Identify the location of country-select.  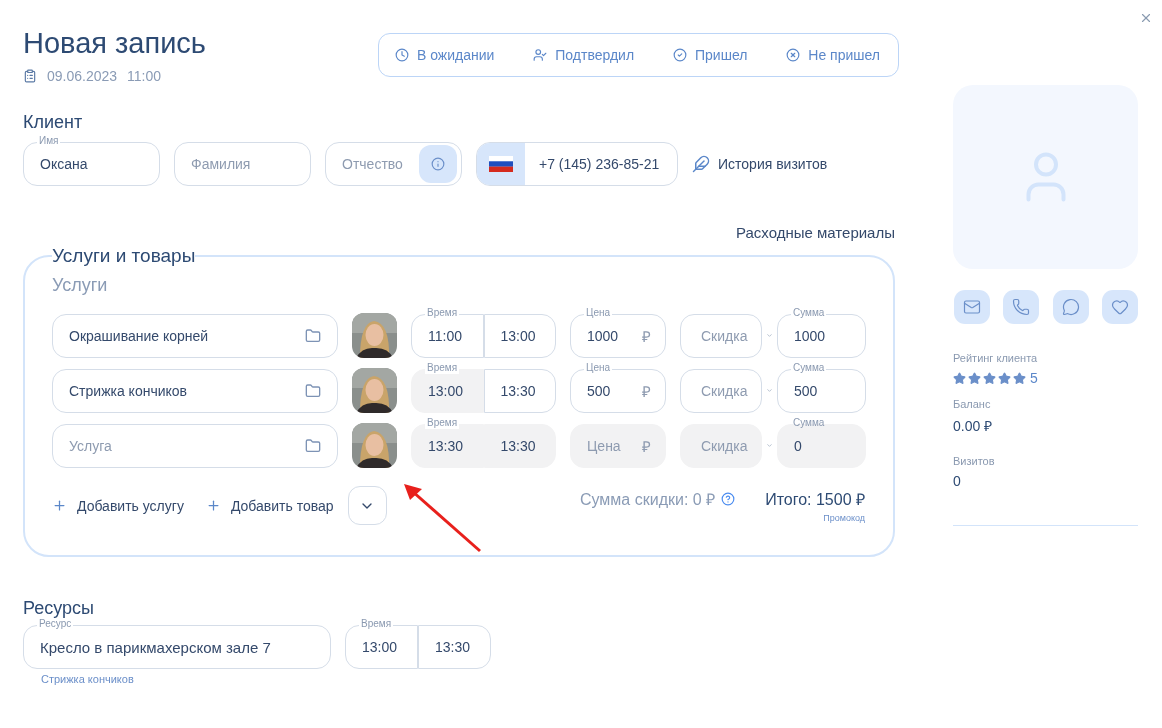
(501, 164).